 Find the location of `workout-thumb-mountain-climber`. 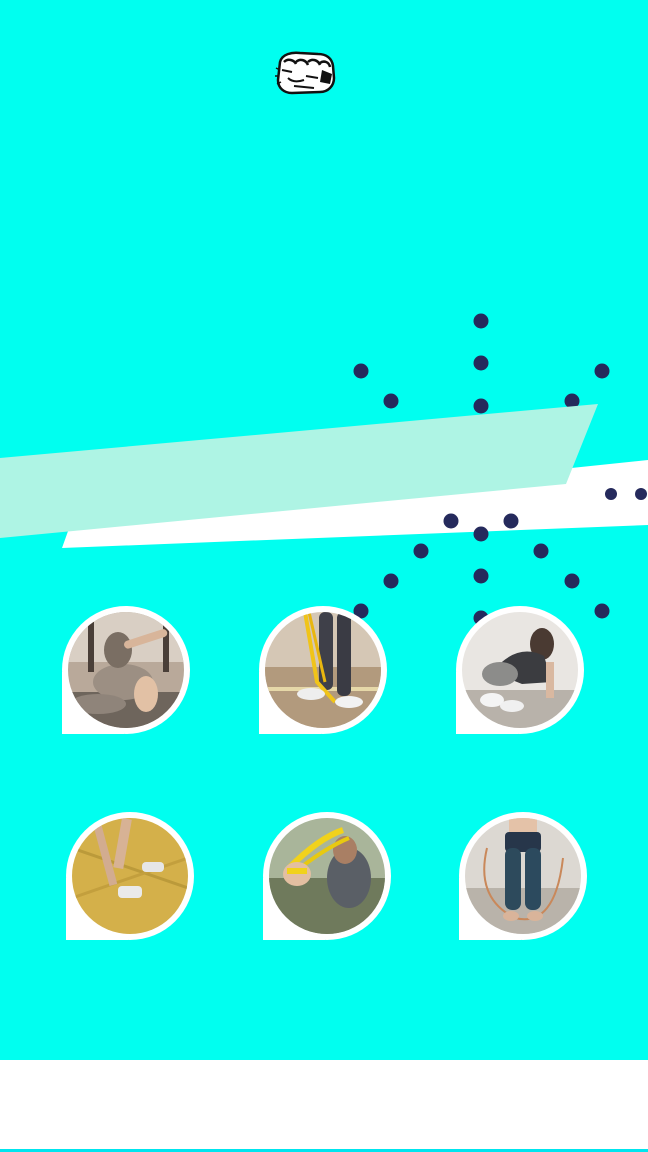

workout-thumb-mountain-climber is located at coordinates (520, 670).